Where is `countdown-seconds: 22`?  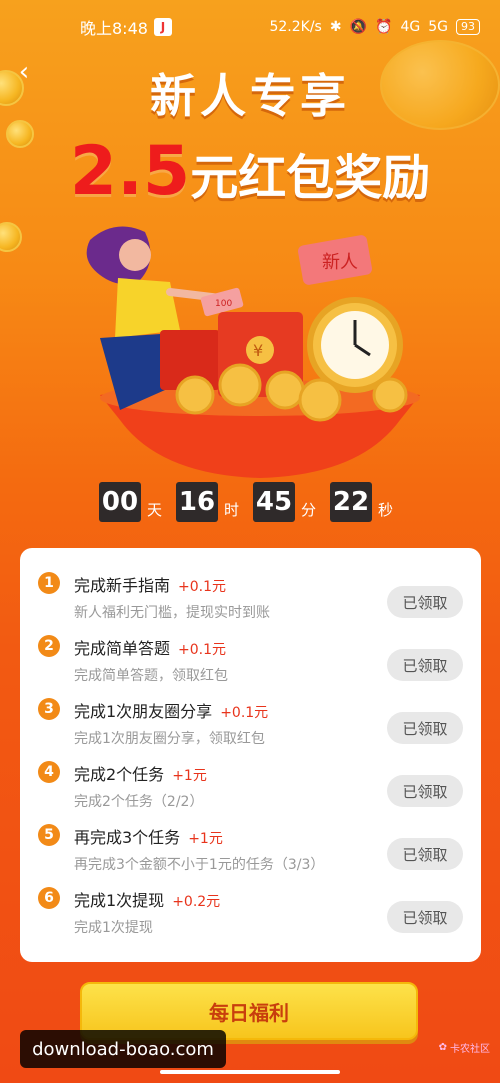 countdown-seconds: 22 is located at coordinates (351, 502).